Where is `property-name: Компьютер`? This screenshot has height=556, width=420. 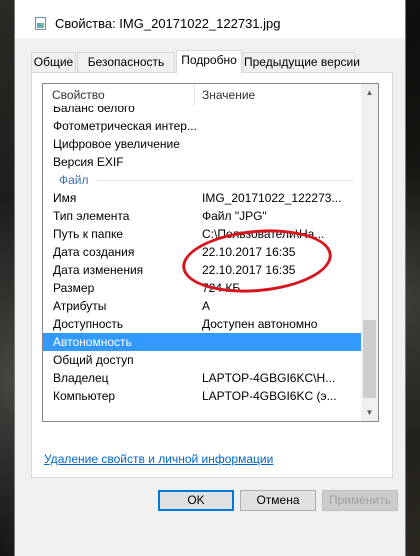
property-name: Компьютер is located at coordinates (84, 396).